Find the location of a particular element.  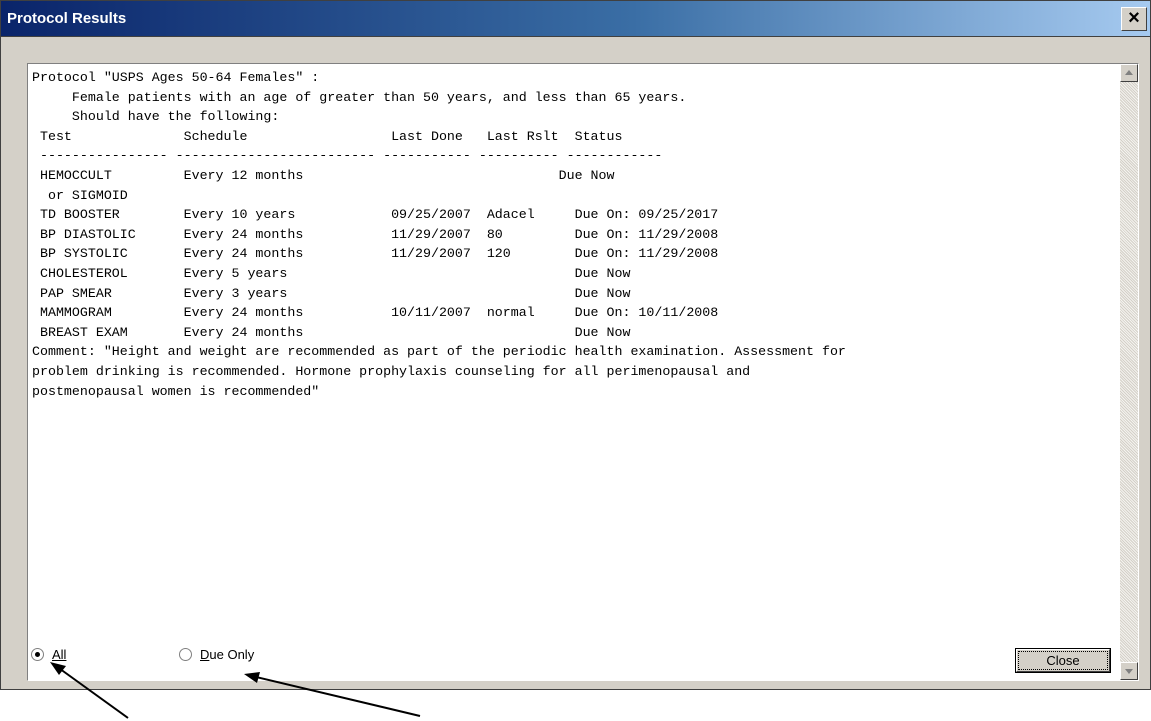

scroll-down-arrow-icon is located at coordinates (1129, 671).